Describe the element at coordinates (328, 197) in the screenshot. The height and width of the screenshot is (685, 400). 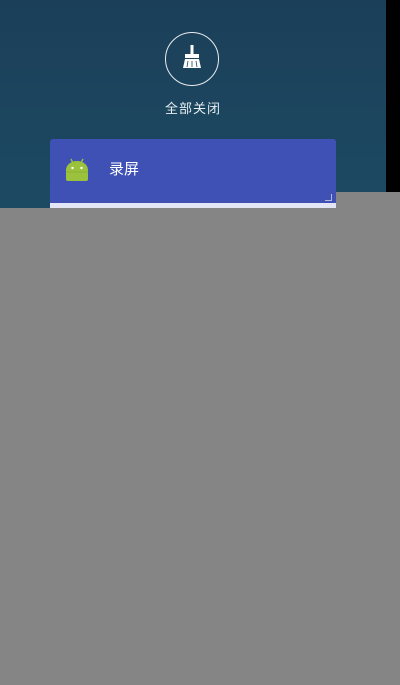
I see `resize-handle-icon` at that location.